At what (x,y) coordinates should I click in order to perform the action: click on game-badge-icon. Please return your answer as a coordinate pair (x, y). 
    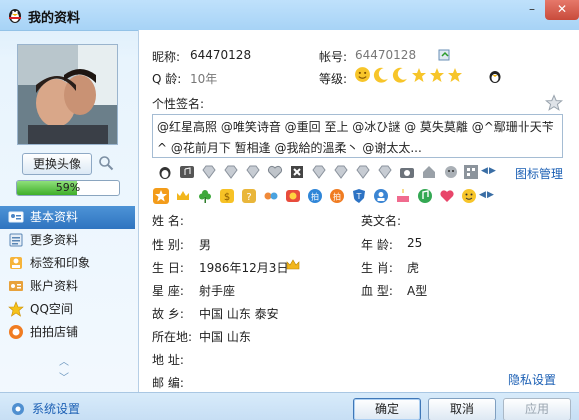
    Looking at the image, I should click on (451, 172).